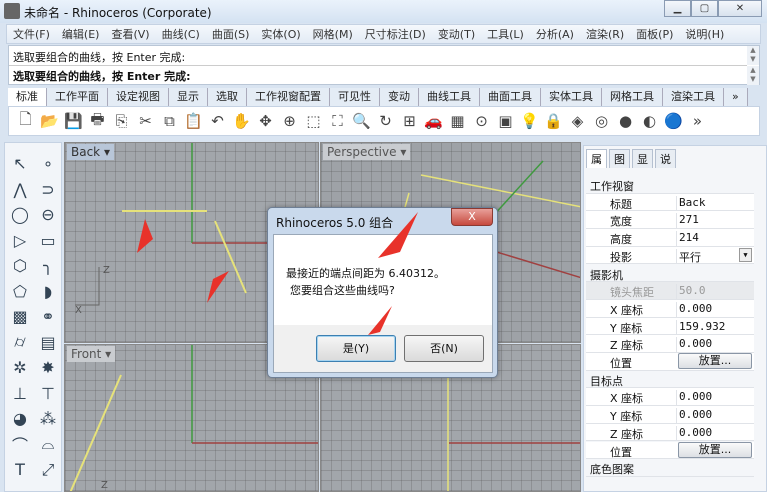 This screenshot has width=767, height=492. Describe the element at coordinates (361, 121) in the screenshot. I see `zoom-selected-icon: 🔍` at that location.